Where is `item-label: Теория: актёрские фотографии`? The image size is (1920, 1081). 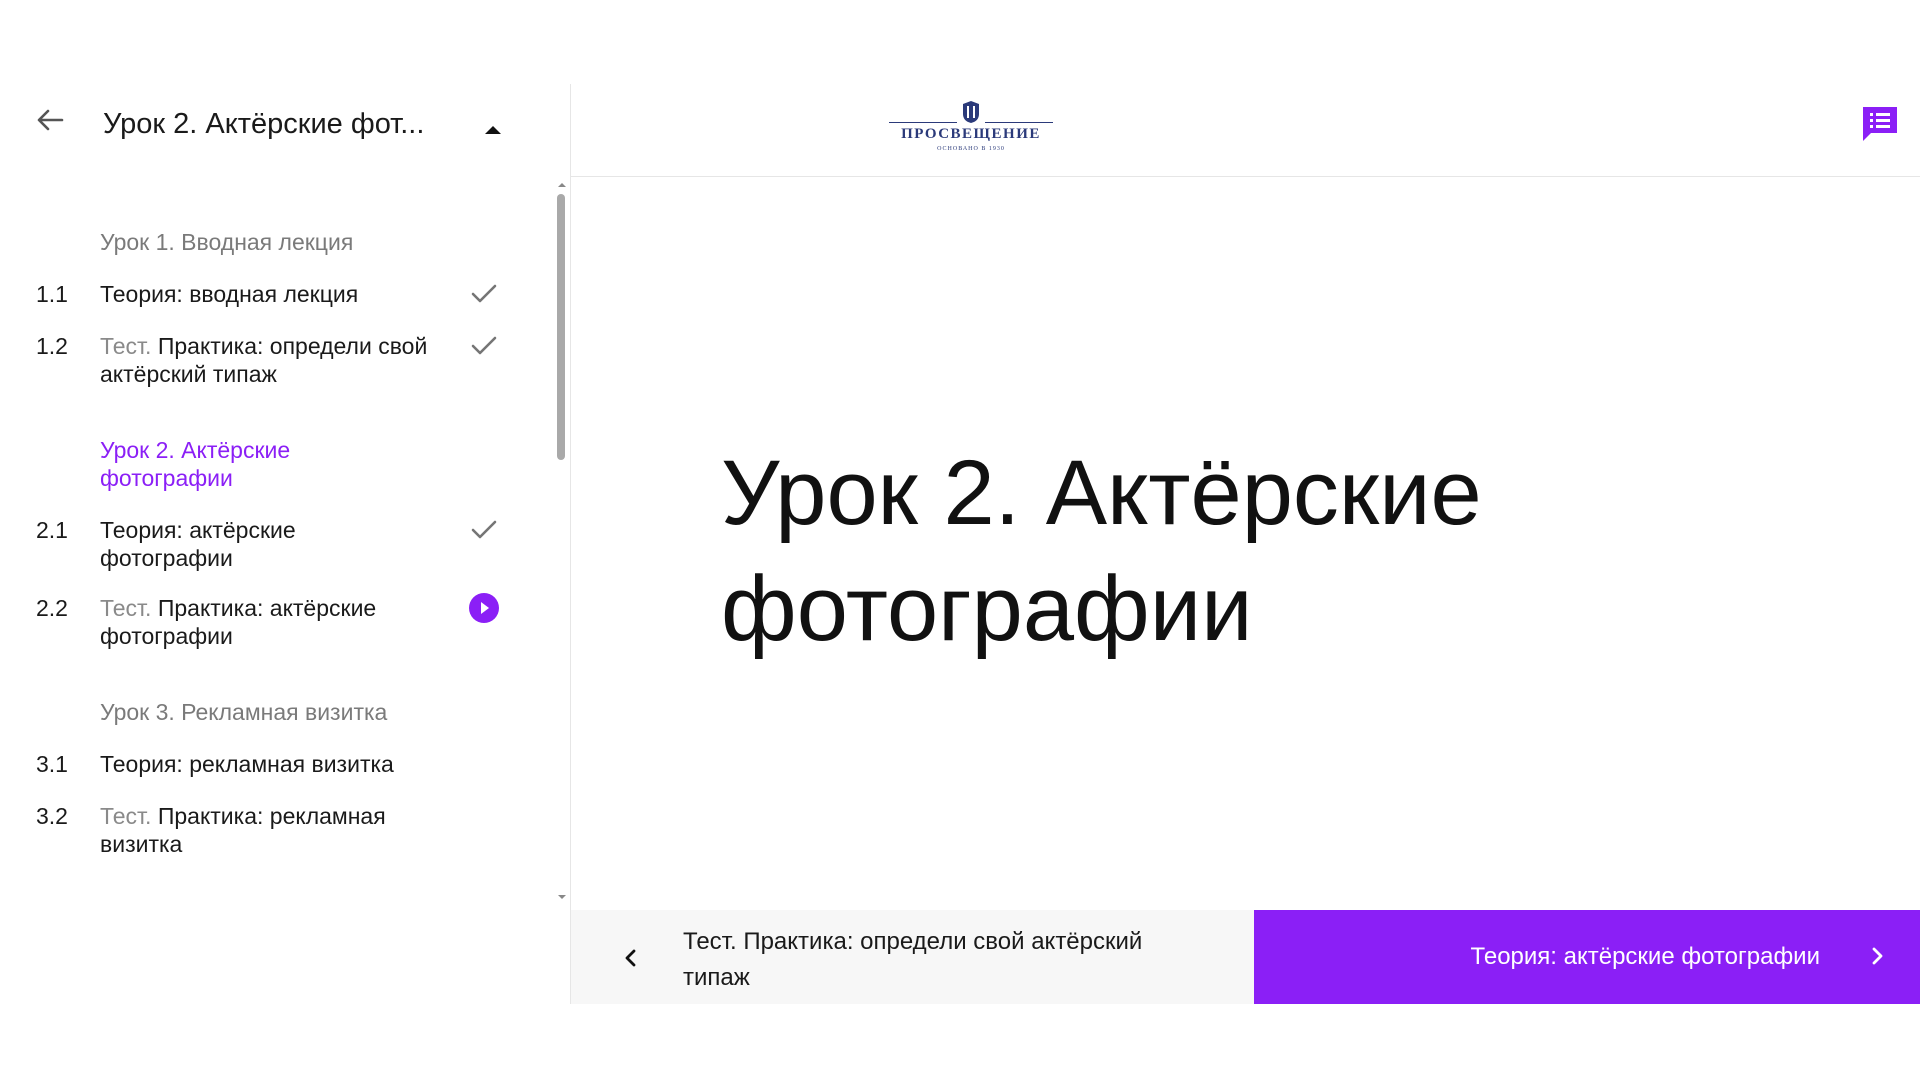
item-label: Теория: актёрские фотографии is located at coordinates (265, 544).